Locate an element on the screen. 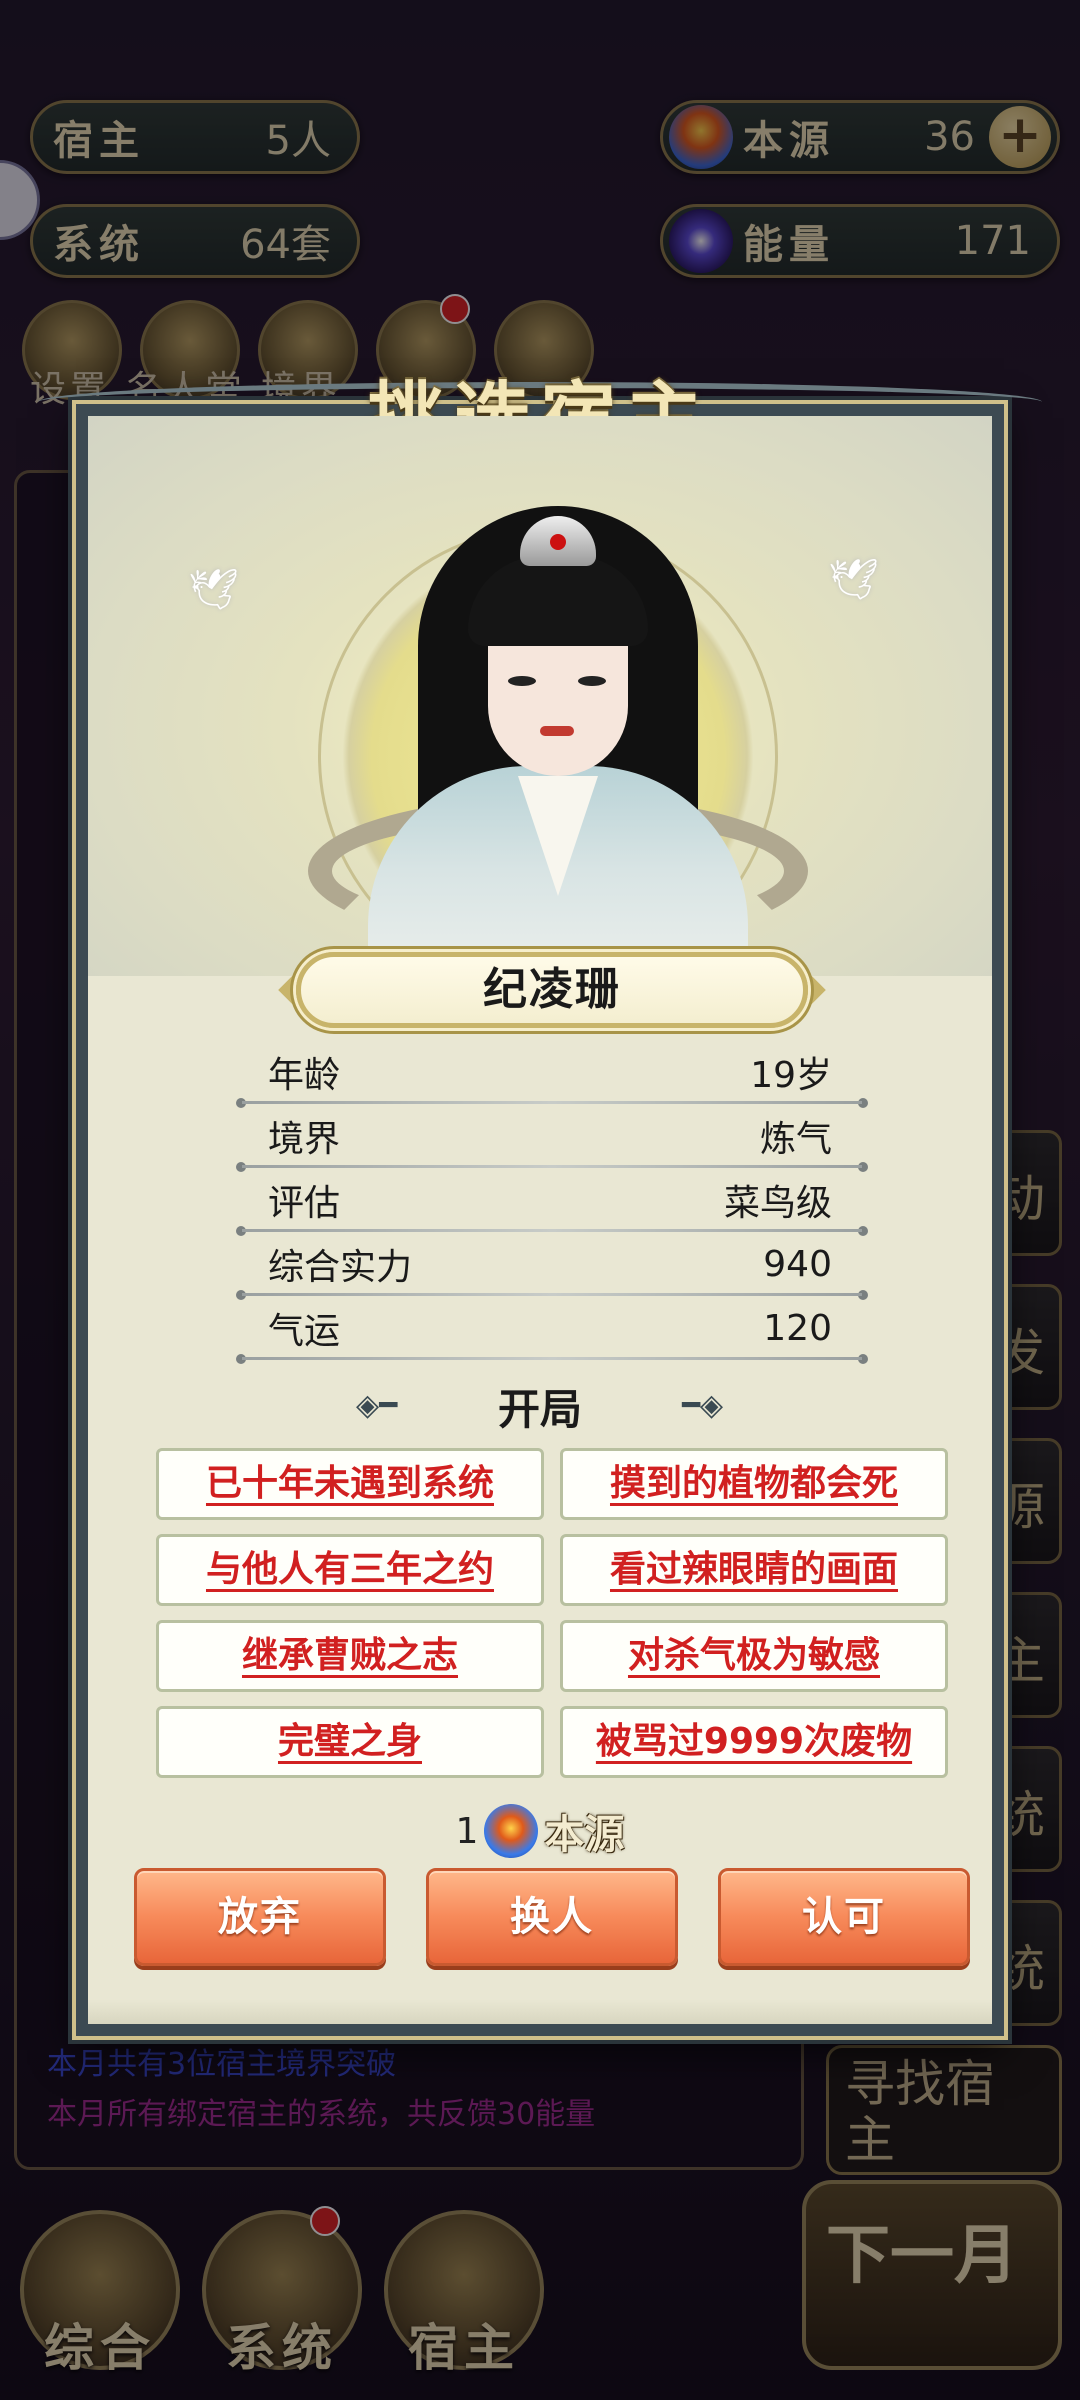  approve-button: 认可 is located at coordinates (844, 1917).